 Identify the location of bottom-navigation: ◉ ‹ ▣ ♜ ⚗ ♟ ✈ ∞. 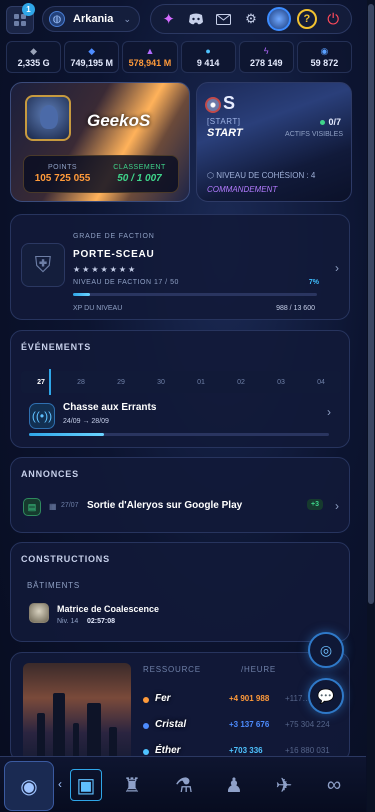
(183, 784).